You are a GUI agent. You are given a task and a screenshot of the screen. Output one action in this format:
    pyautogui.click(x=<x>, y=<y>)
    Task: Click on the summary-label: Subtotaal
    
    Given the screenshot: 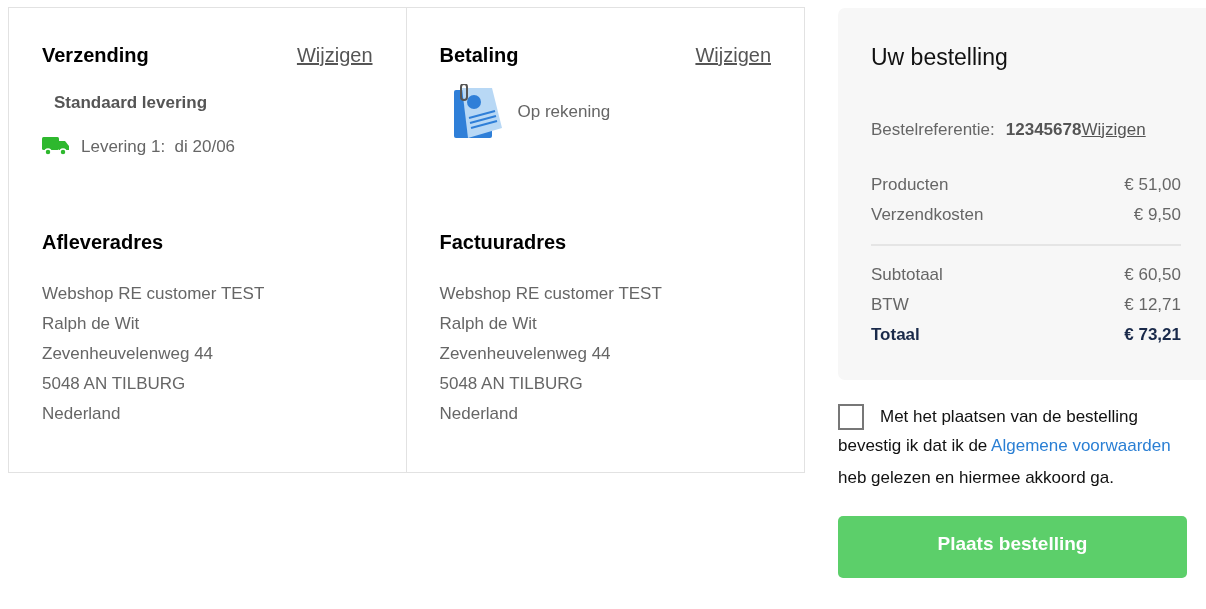 What is the action you would take?
    pyautogui.click(x=907, y=275)
    